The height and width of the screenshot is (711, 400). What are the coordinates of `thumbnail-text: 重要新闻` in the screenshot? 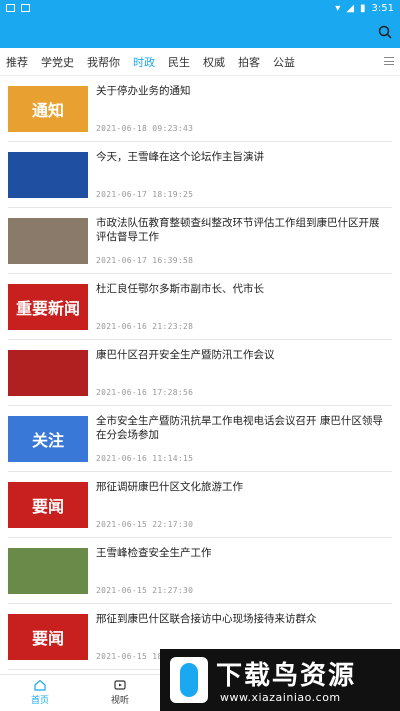 It's located at (47, 308).